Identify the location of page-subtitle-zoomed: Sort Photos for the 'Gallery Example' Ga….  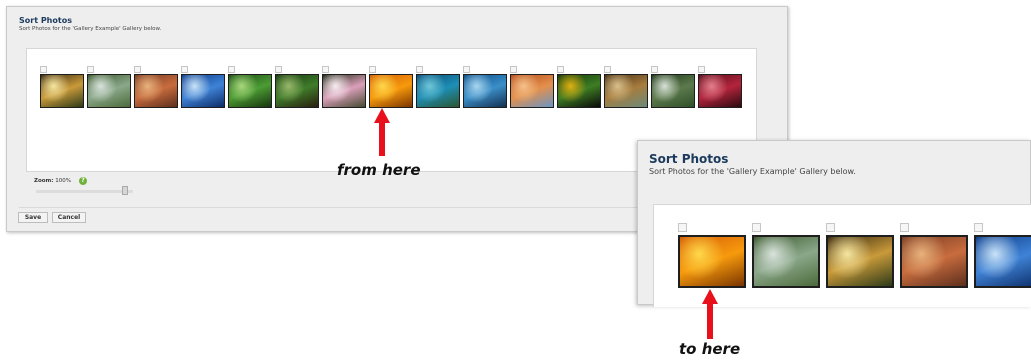
(752, 171).